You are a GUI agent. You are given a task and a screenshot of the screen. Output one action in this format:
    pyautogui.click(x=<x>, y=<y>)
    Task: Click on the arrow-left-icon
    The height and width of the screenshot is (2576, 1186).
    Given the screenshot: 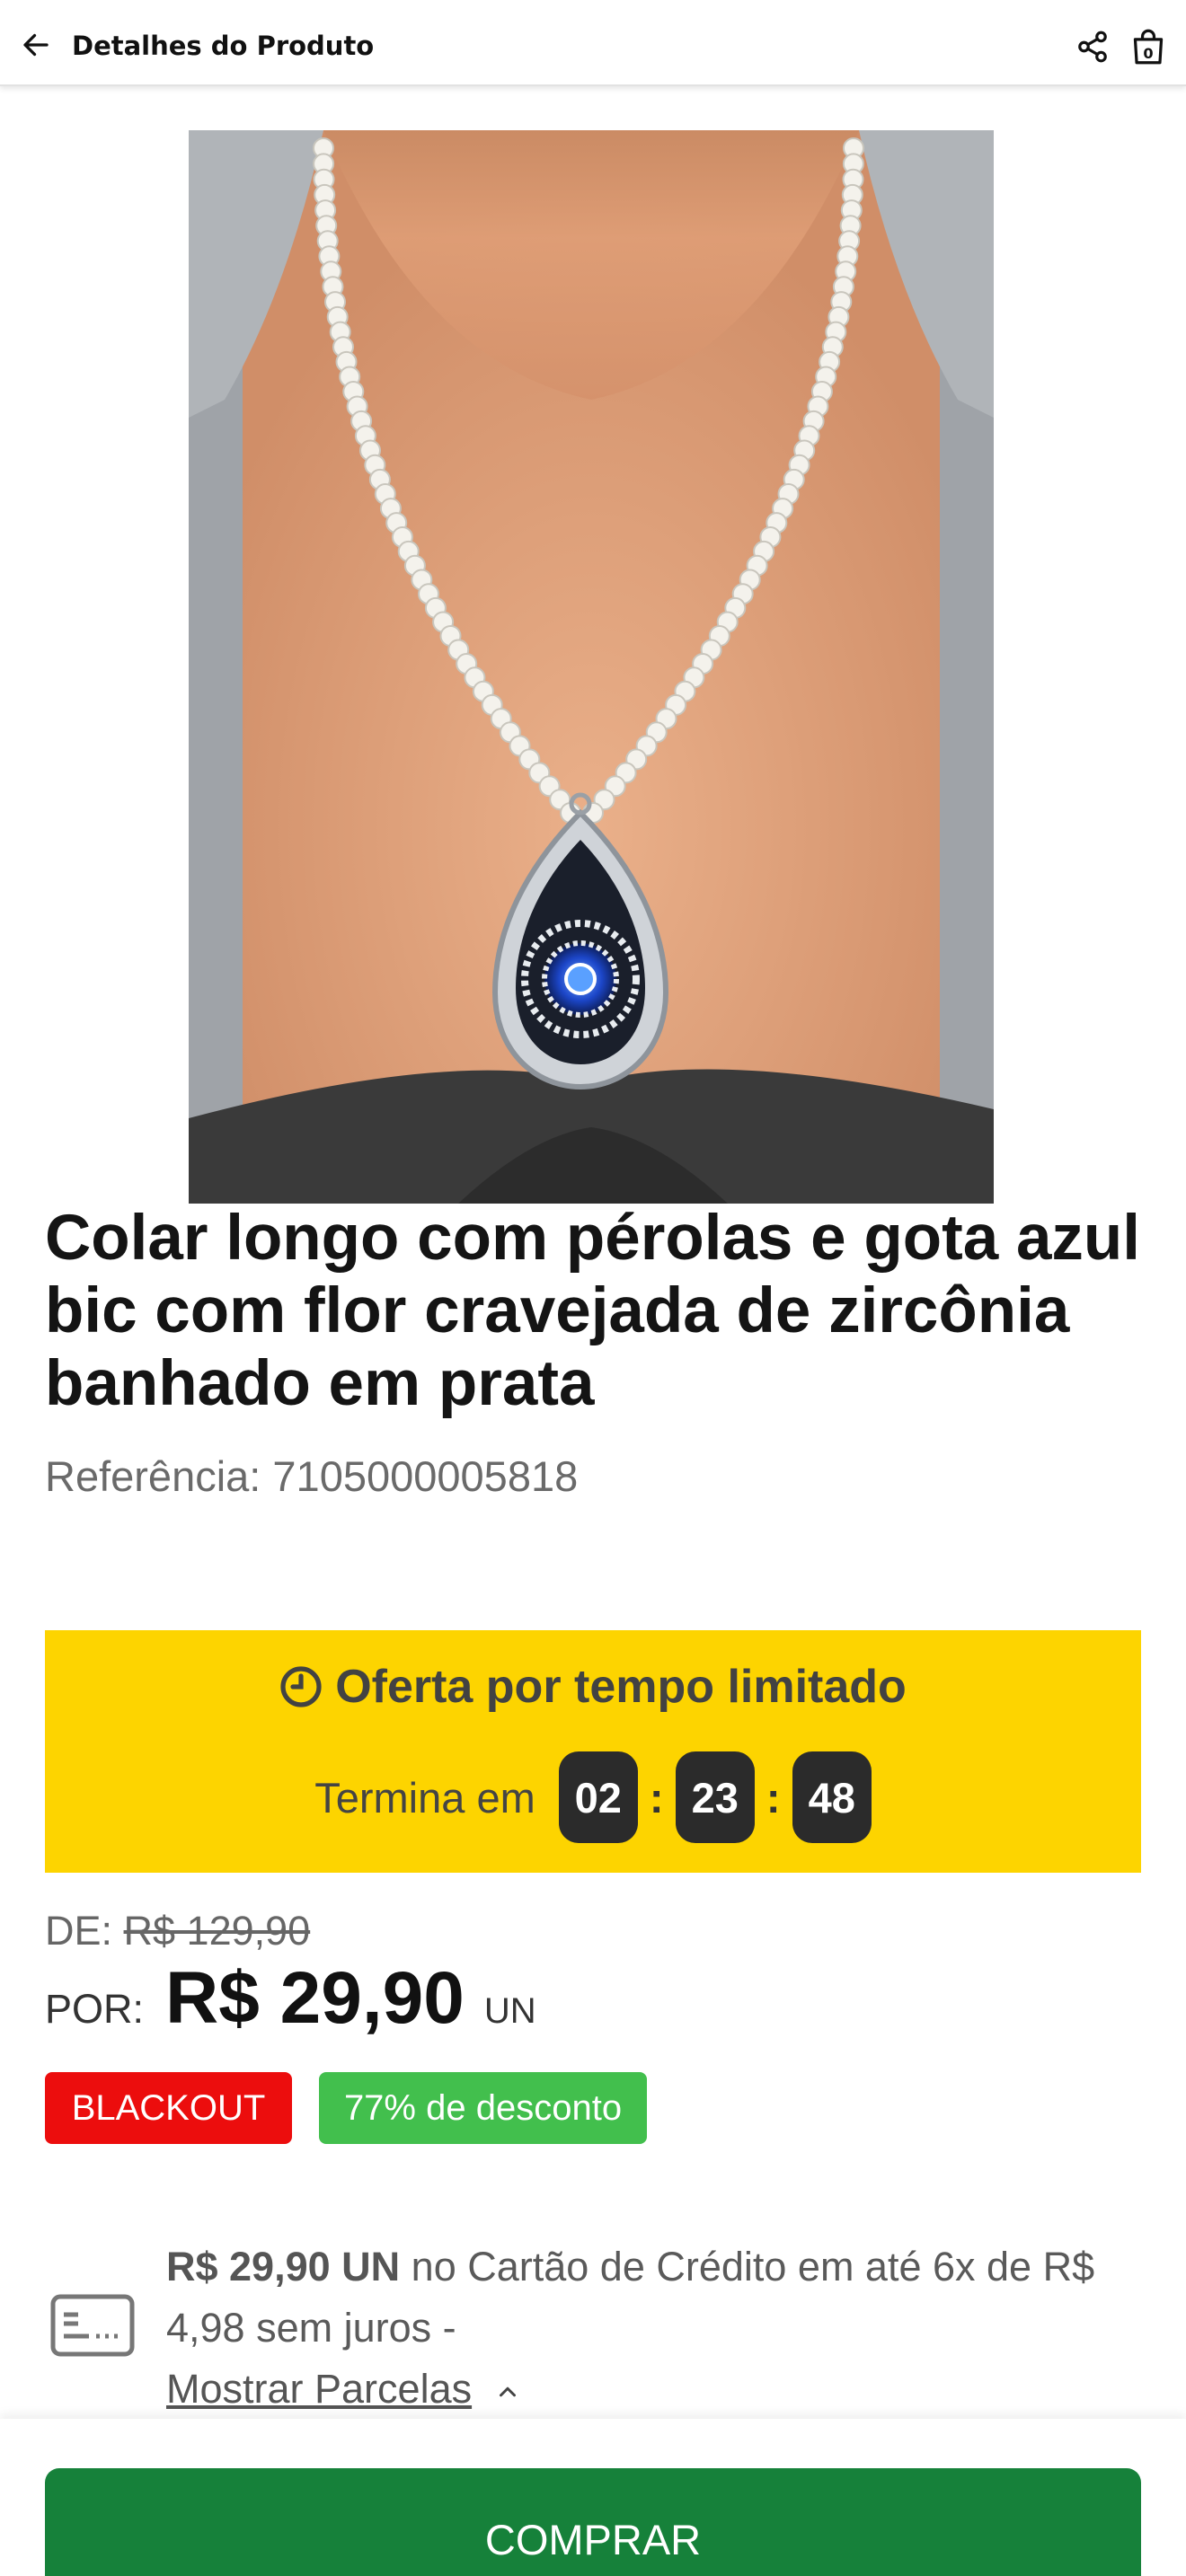 What is the action you would take?
    pyautogui.click(x=36, y=45)
    